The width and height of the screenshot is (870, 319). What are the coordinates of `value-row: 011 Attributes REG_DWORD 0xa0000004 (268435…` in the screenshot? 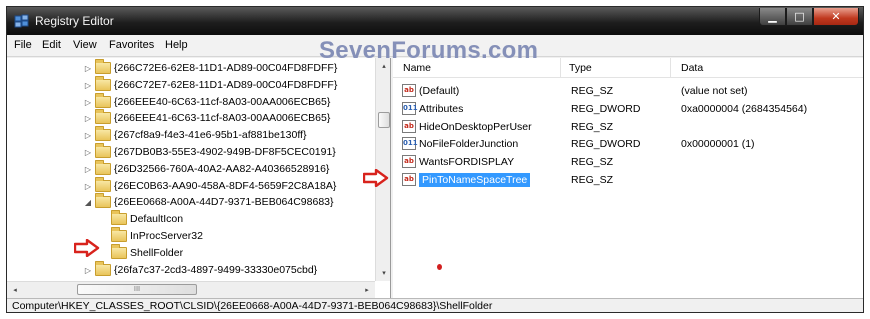 It's located at (628, 109).